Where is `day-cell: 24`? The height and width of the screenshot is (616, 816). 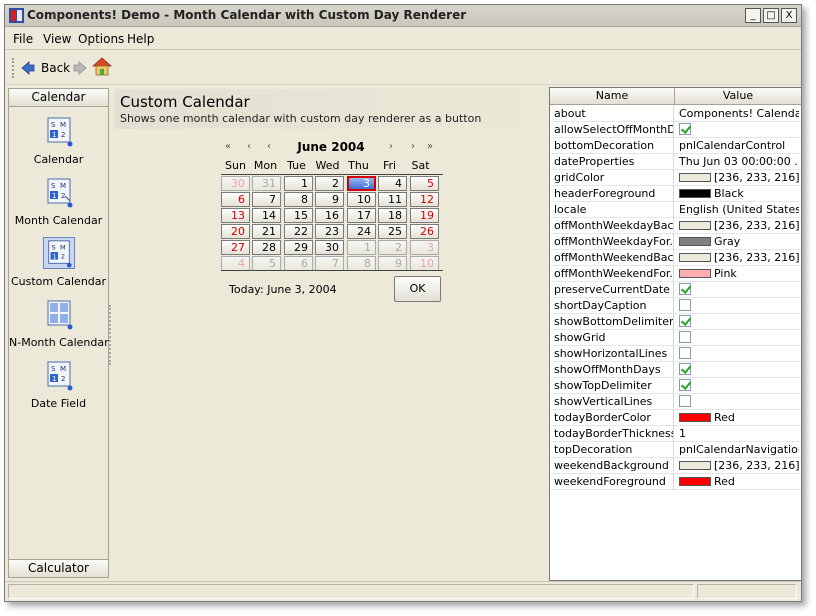
day-cell: 24 is located at coordinates (361, 231).